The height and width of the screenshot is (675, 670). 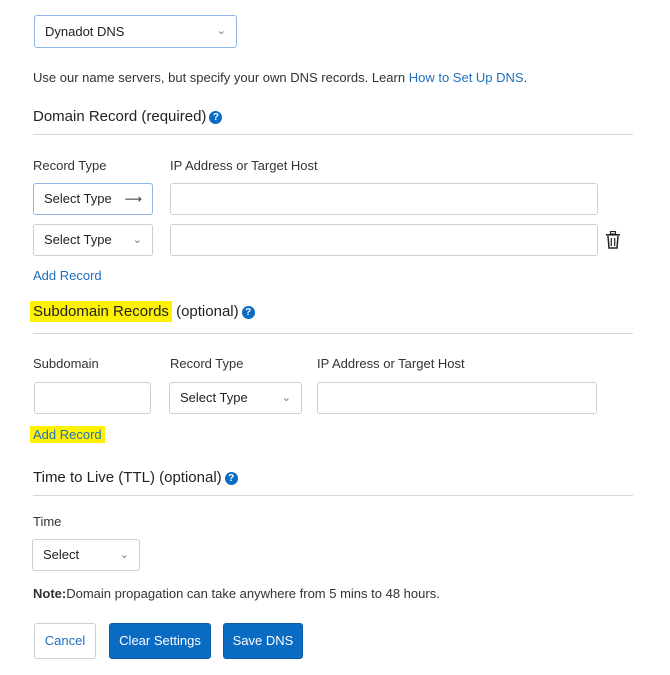 What do you see at coordinates (93, 199) in the screenshot?
I see `domain-record-type-select-1: Select Type ⟶` at bounding box center [93, 199].